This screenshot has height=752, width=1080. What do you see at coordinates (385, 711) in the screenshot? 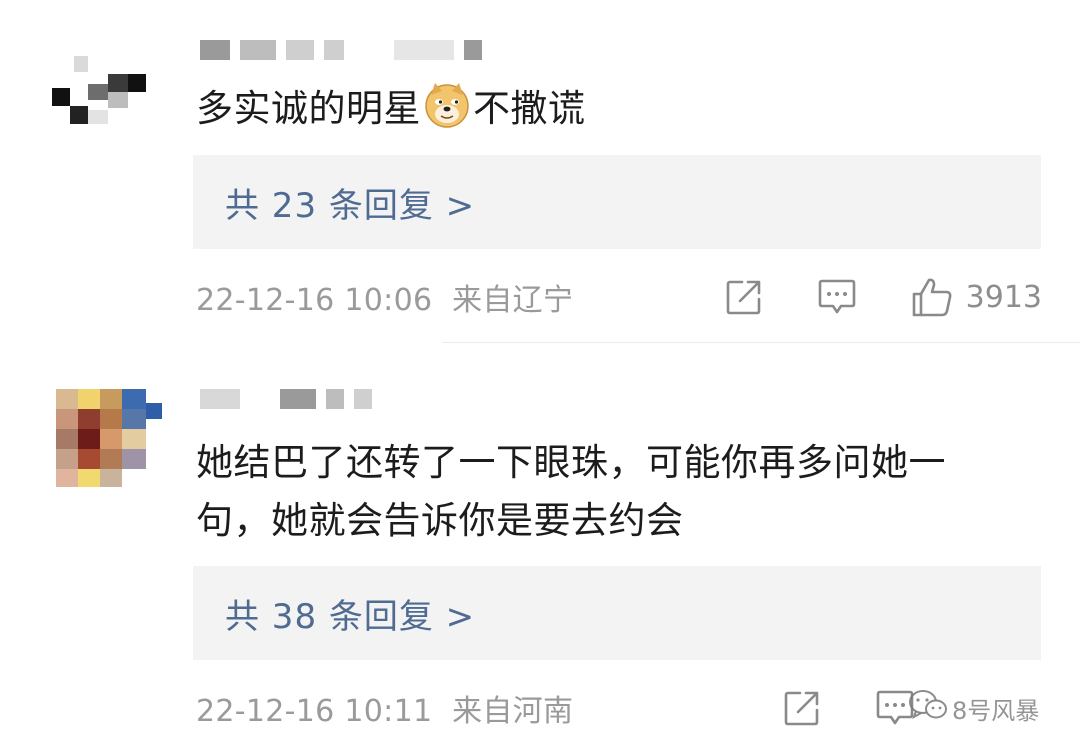
I see `timestamp: 22-12-16 10:11 来自河南` at bounding box center [385, 711].